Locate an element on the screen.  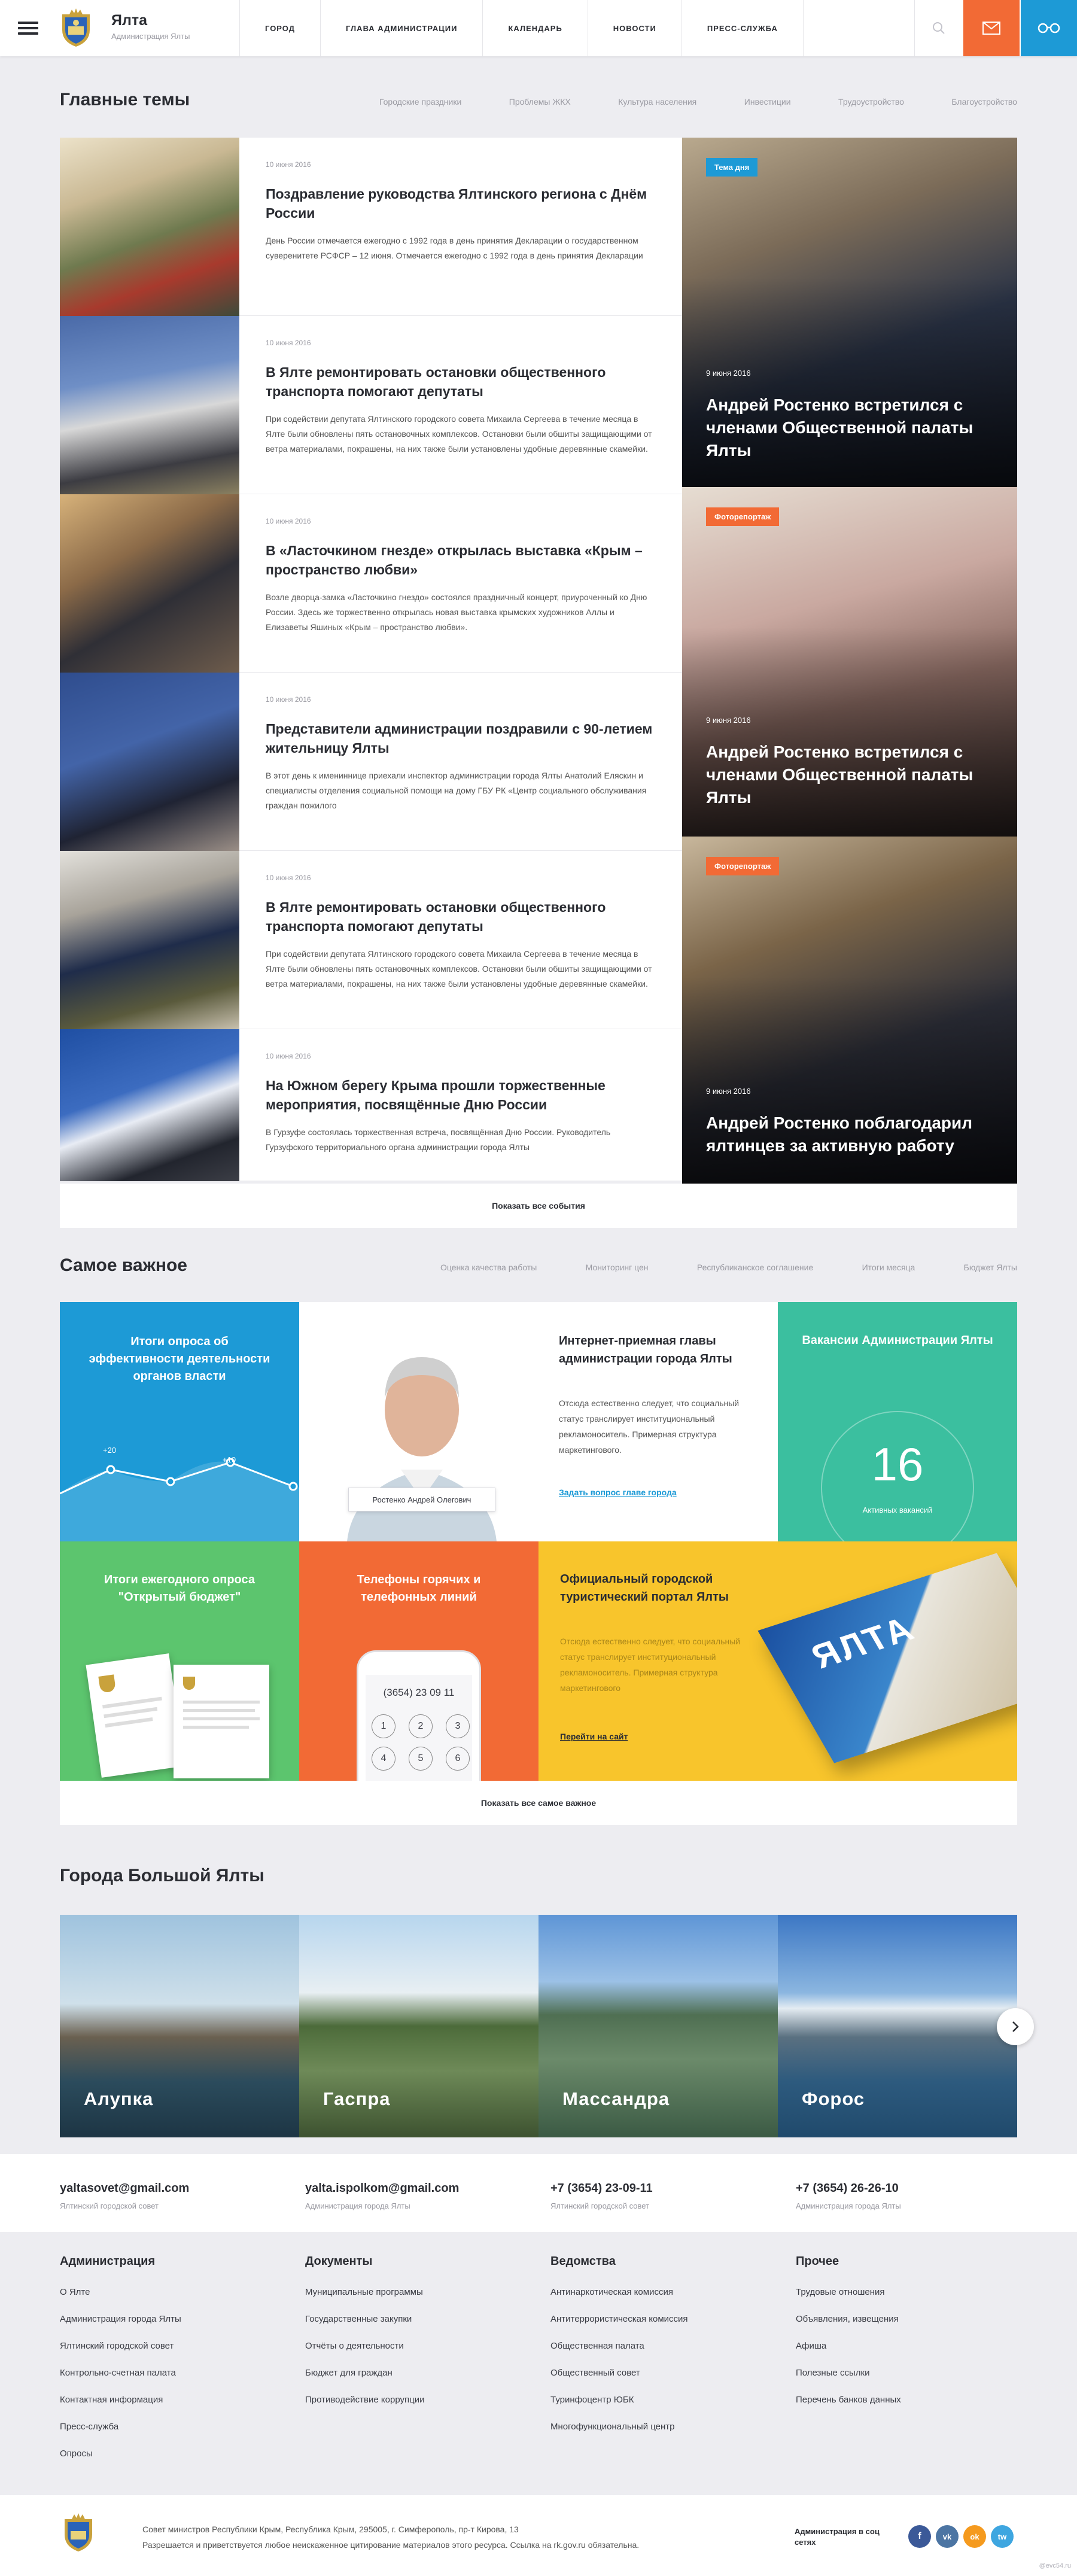
footer-link: Полезные ссылки is located at coordinates (910, 2373).